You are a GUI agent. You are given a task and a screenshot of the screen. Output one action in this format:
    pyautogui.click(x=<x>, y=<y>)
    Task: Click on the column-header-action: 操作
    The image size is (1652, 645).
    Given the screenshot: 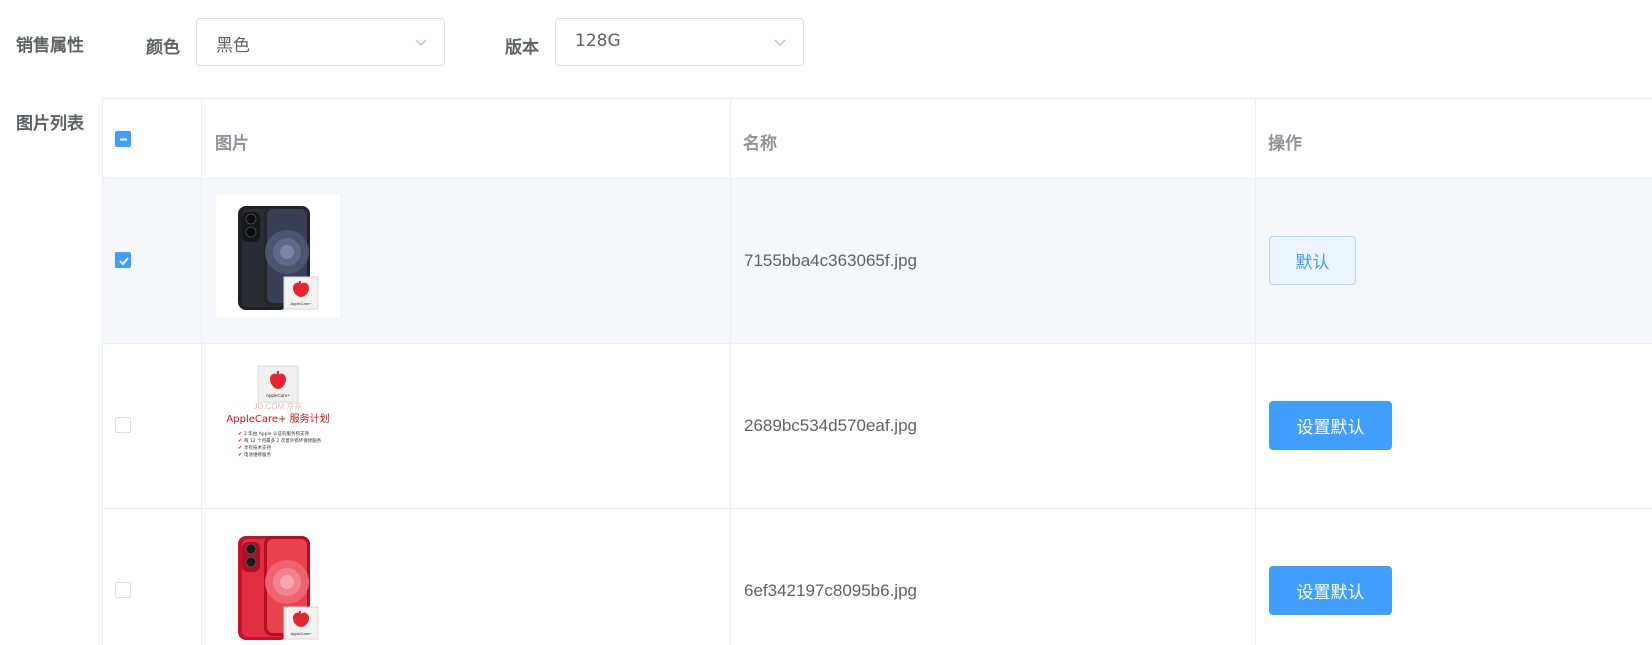 What is the action you would take?
    pyautogui.click(x=1285, y=144)
    